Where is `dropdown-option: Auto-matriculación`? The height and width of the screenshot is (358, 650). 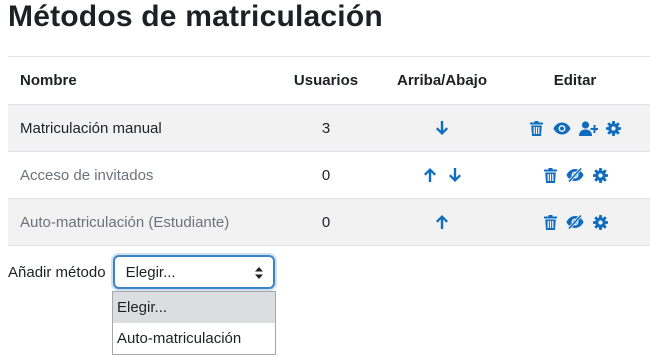 dropdown-option: Auto-matriculación is located at coordinates (194, 338).